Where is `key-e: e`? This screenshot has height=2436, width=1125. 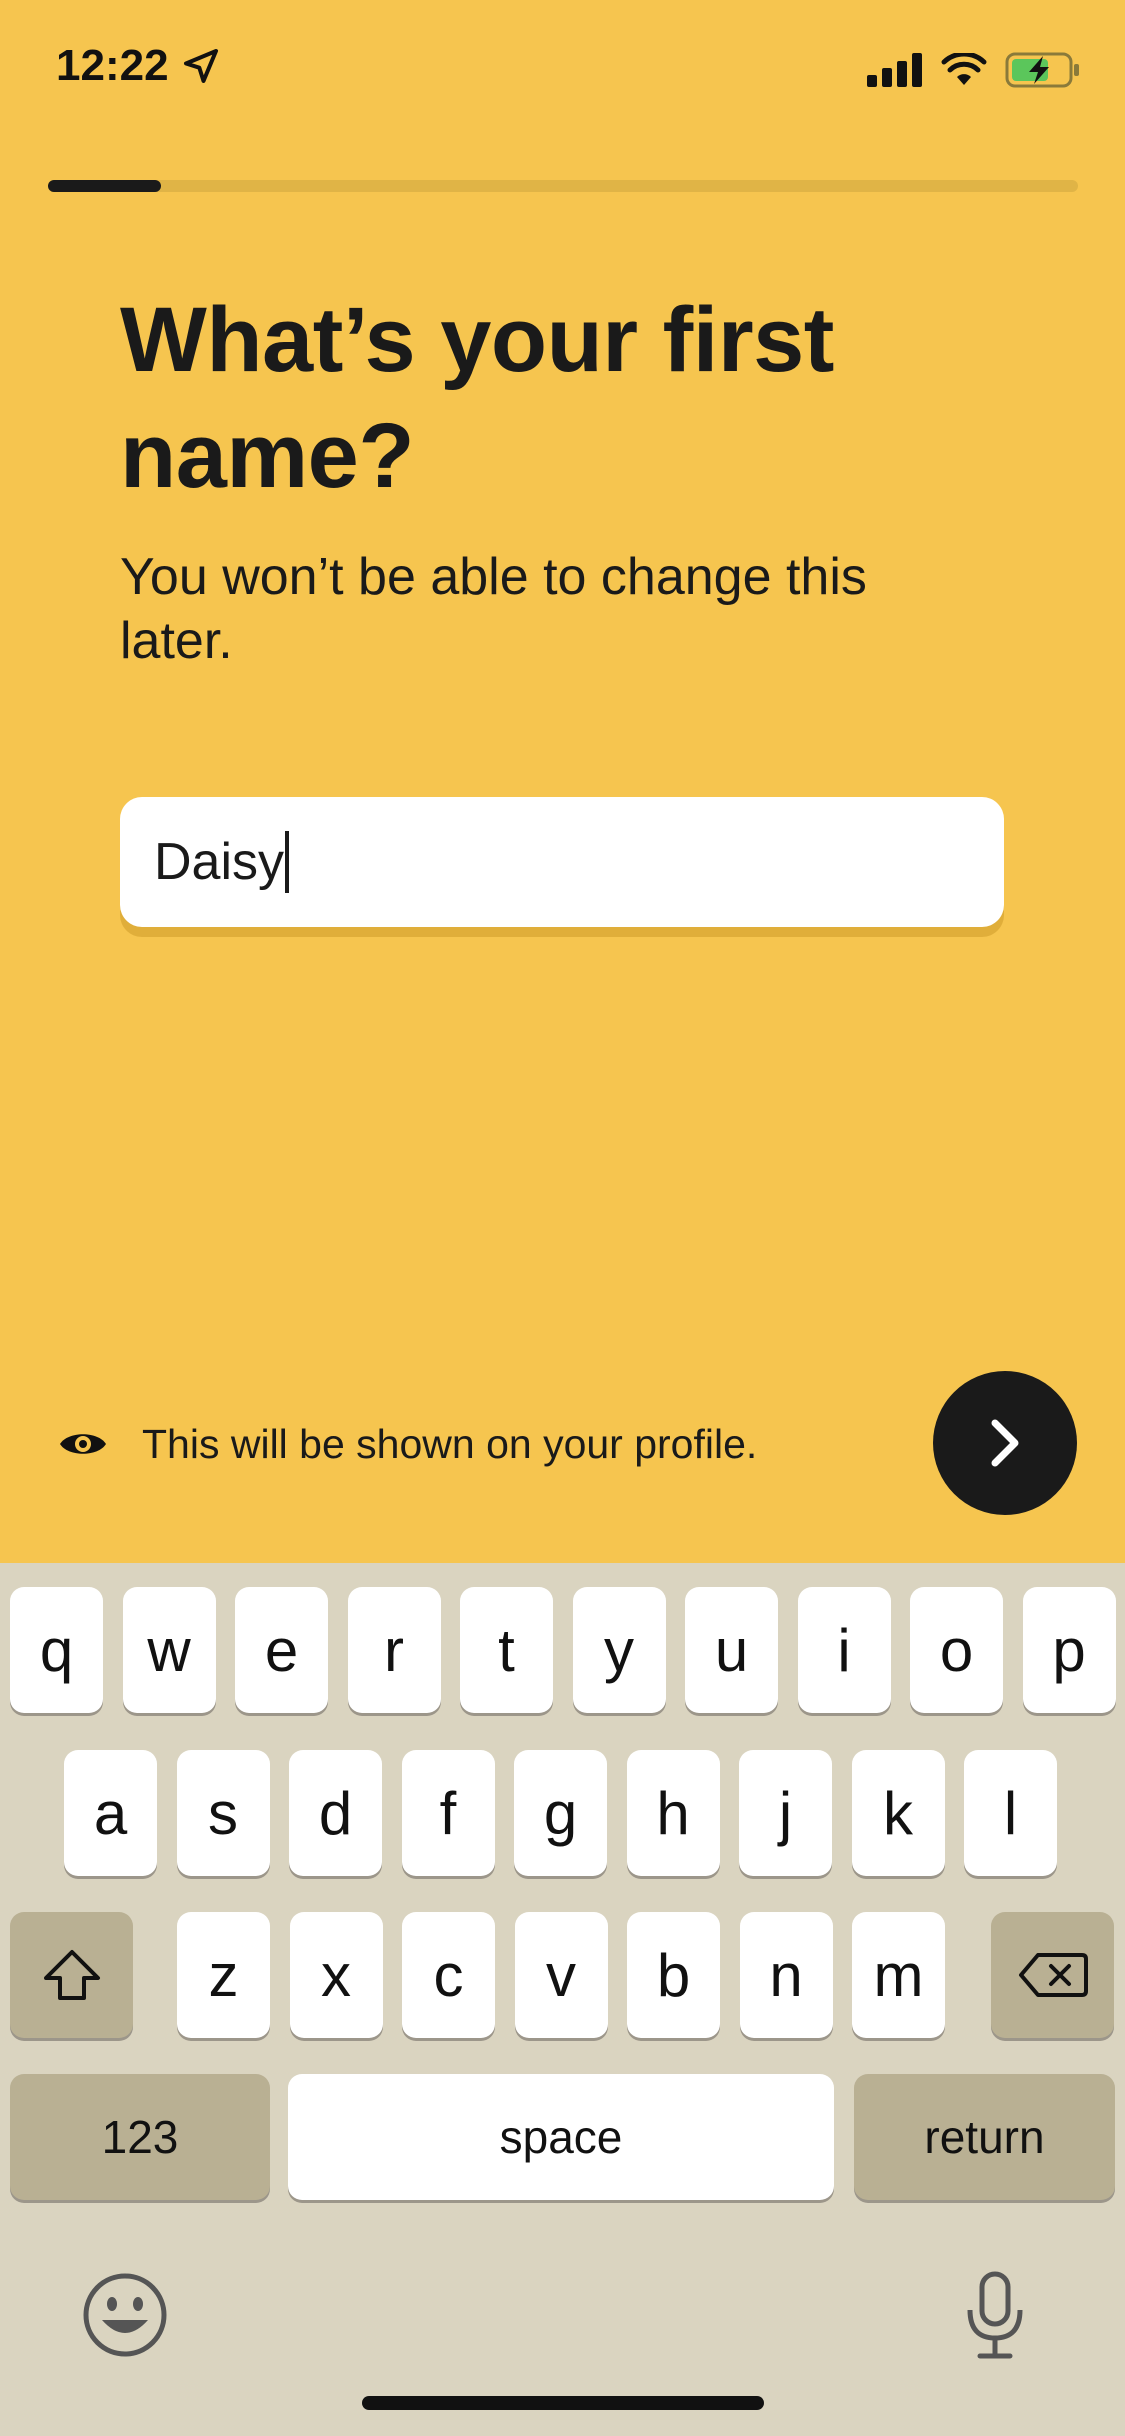 key-e: e is located at coordinates (281, 1650).